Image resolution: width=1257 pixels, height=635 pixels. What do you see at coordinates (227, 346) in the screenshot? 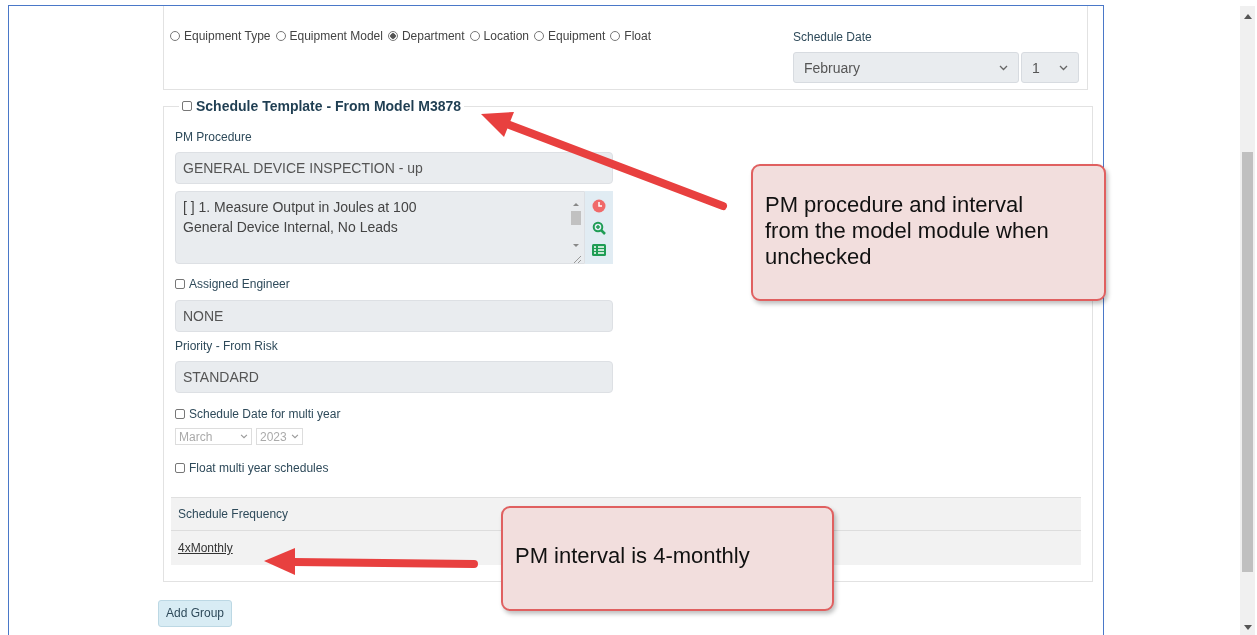
I see `field-label: Priority - From Risk` at bounding box center [227, 346].